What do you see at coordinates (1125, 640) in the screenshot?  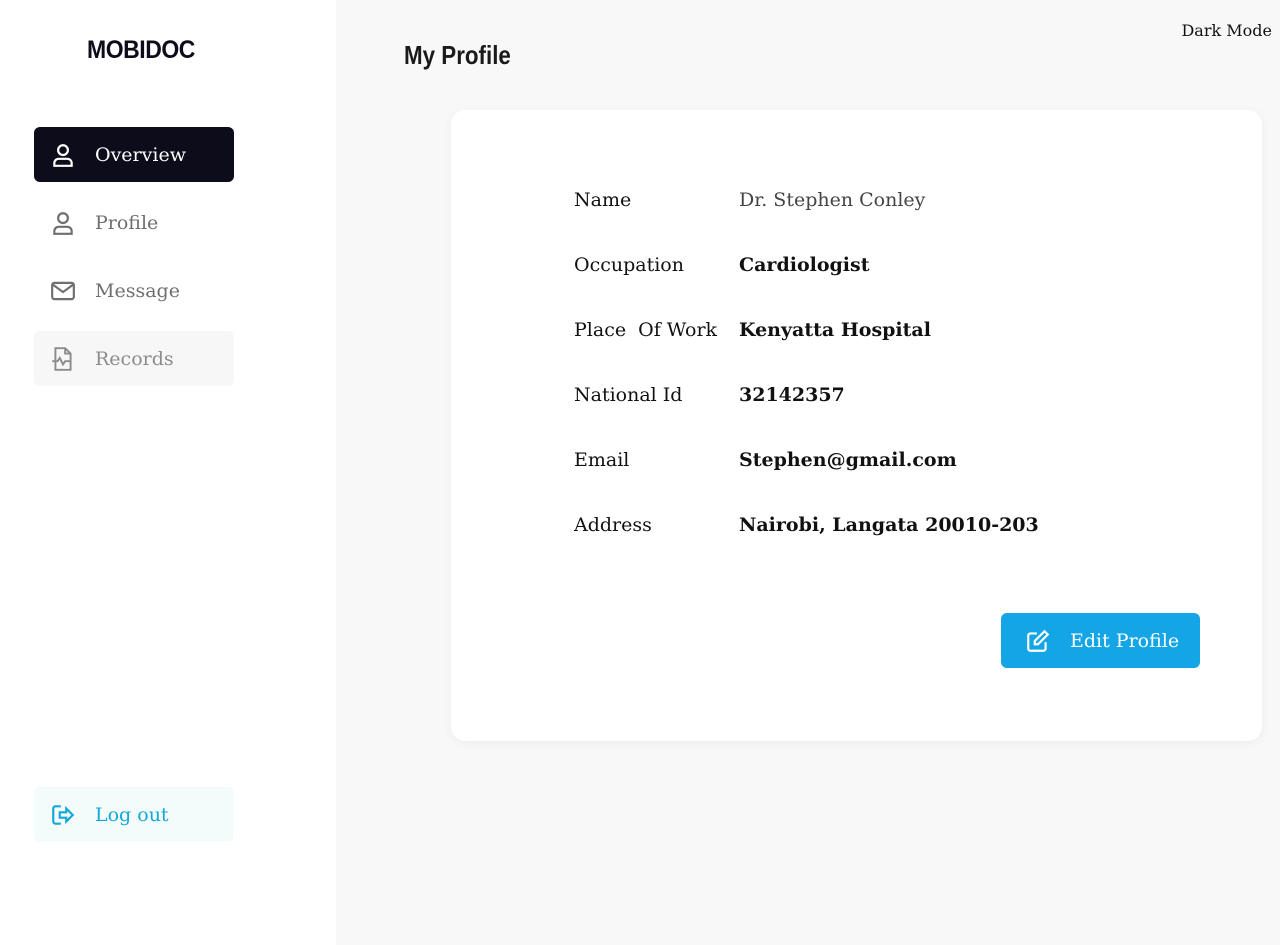 I see `edit-profile-label: Edit Profile` at bounding box center [1125, 640].